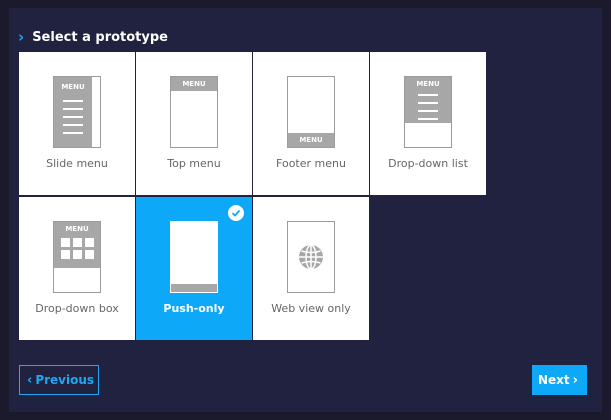  I want to click on prototype-drop-down-list: MENU Drop-down list, so click(428, 123).